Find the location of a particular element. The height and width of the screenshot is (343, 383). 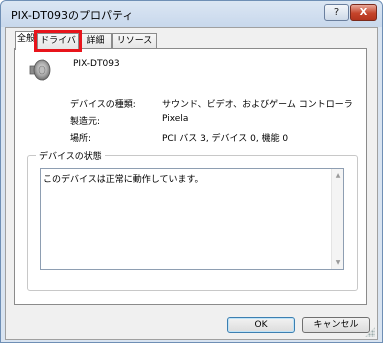

device-status-text: このデバイスは正常に動作しています。 is located at coordinates (123, 180).